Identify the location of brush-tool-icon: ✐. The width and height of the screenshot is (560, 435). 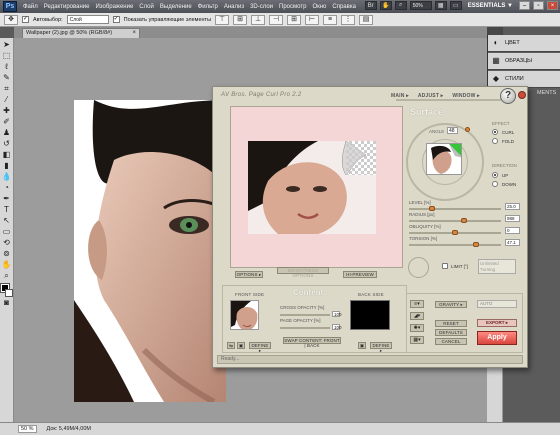
(6, 122).